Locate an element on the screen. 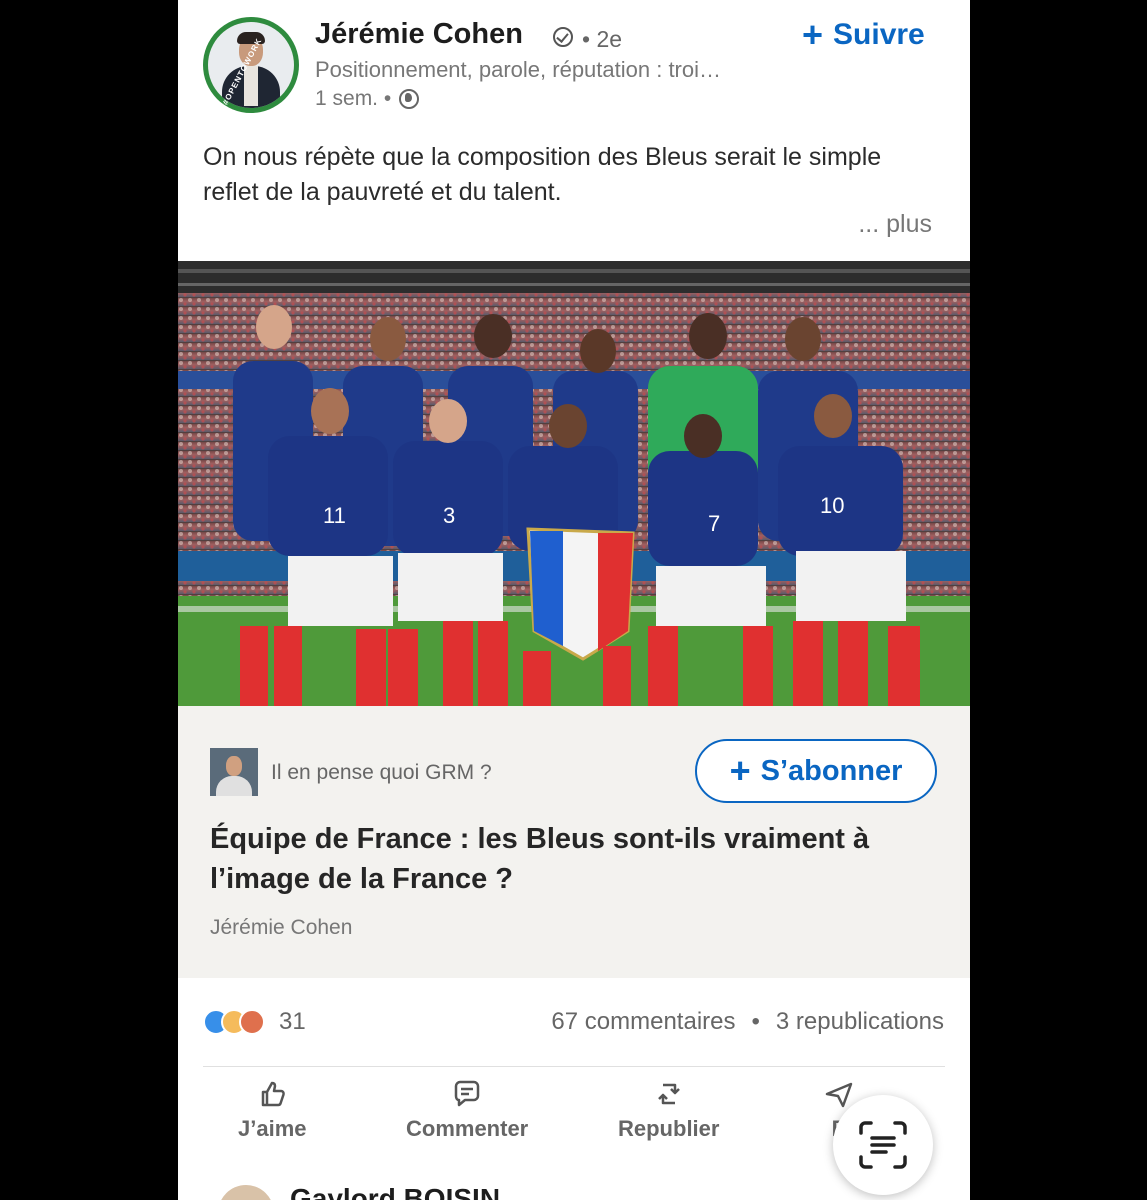 The image size is (1147, 1200). next-author-name: Gaylord BOISIN is located at coordinates (395, 1191).